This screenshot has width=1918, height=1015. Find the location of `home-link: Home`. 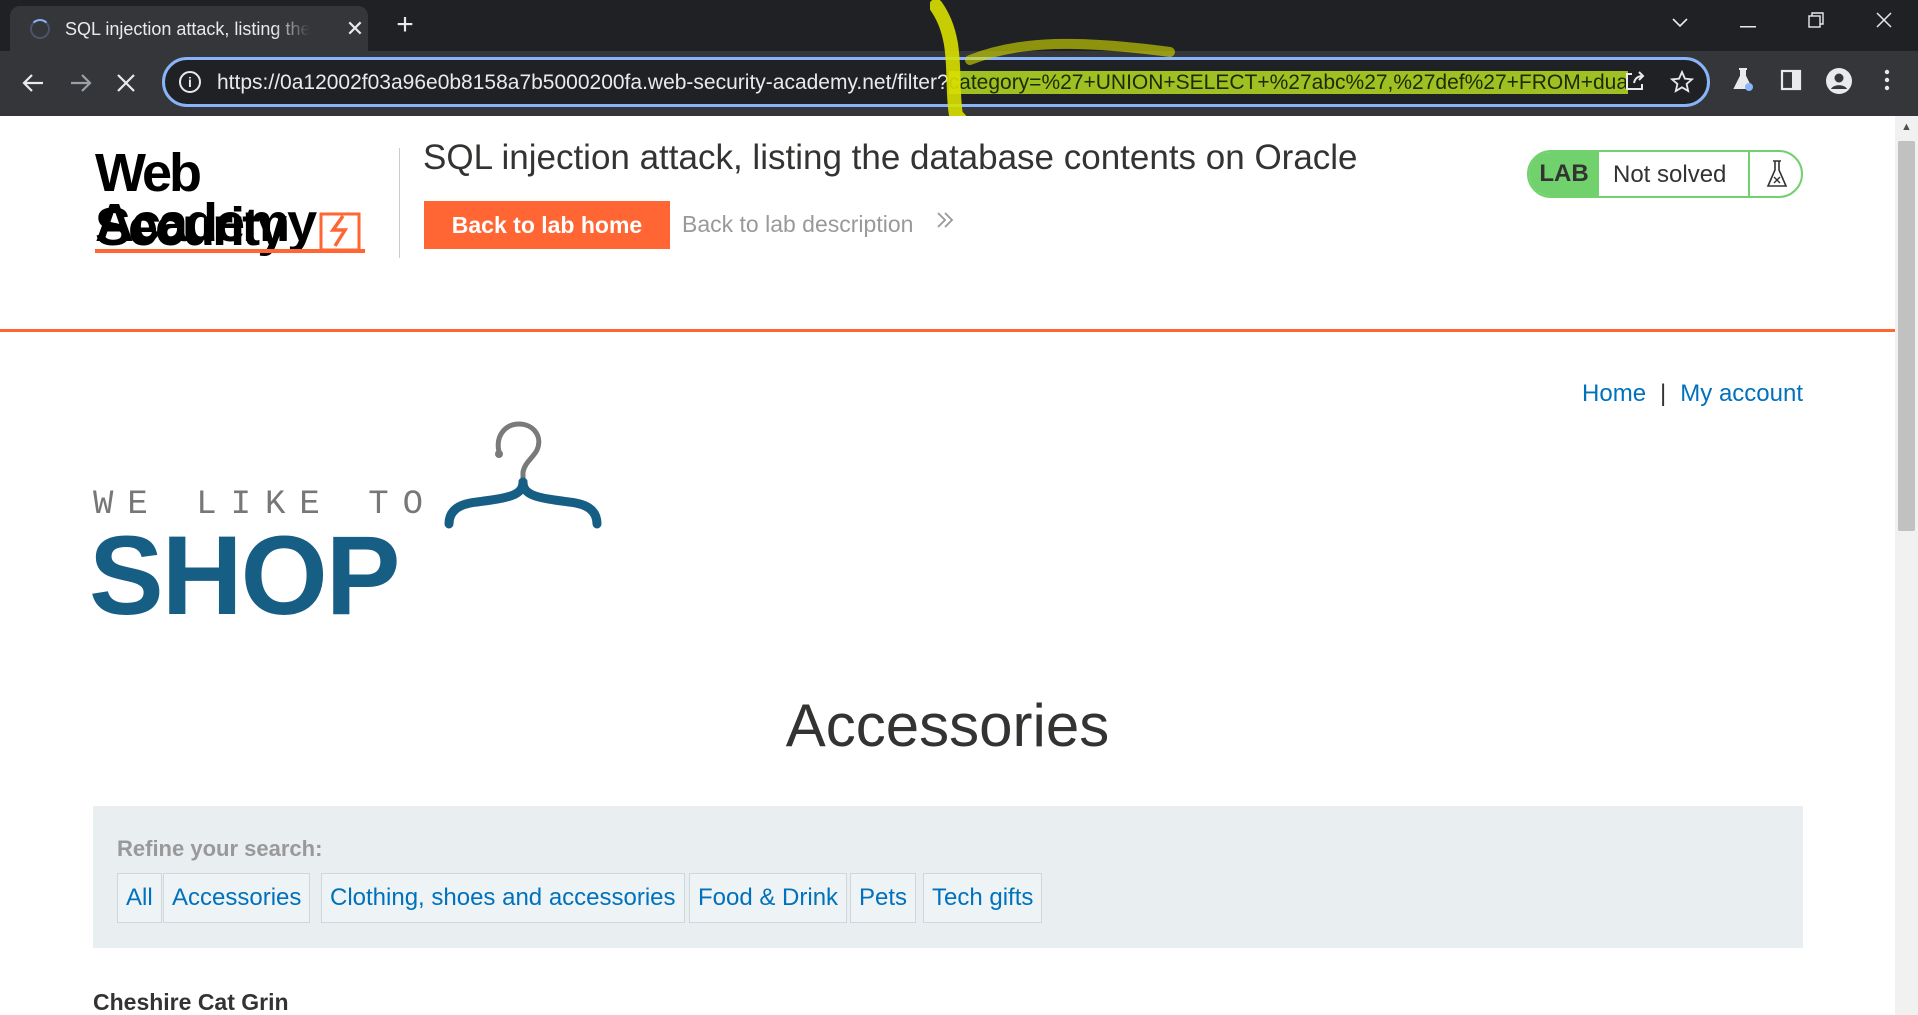

home-link: Home is located at coordinates (1614, 393).